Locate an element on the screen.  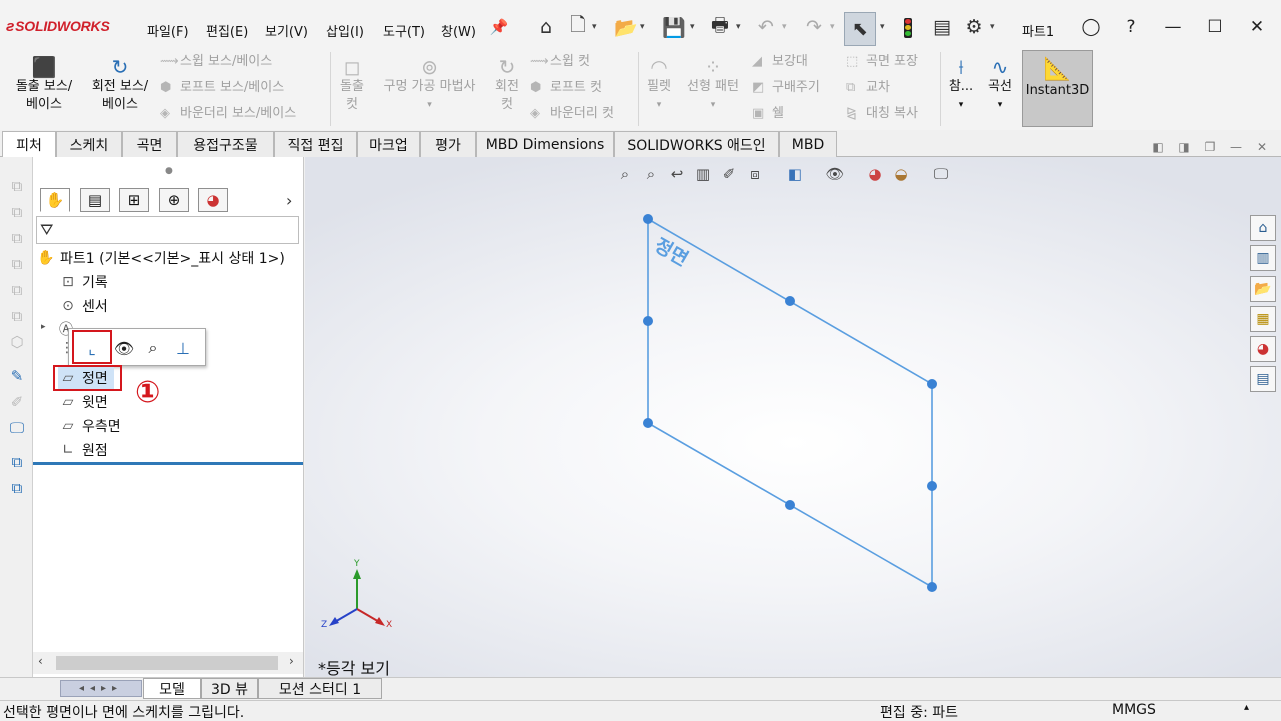
instant3d-button: 📐 Instant3D is located at coordinates (1057, 88).